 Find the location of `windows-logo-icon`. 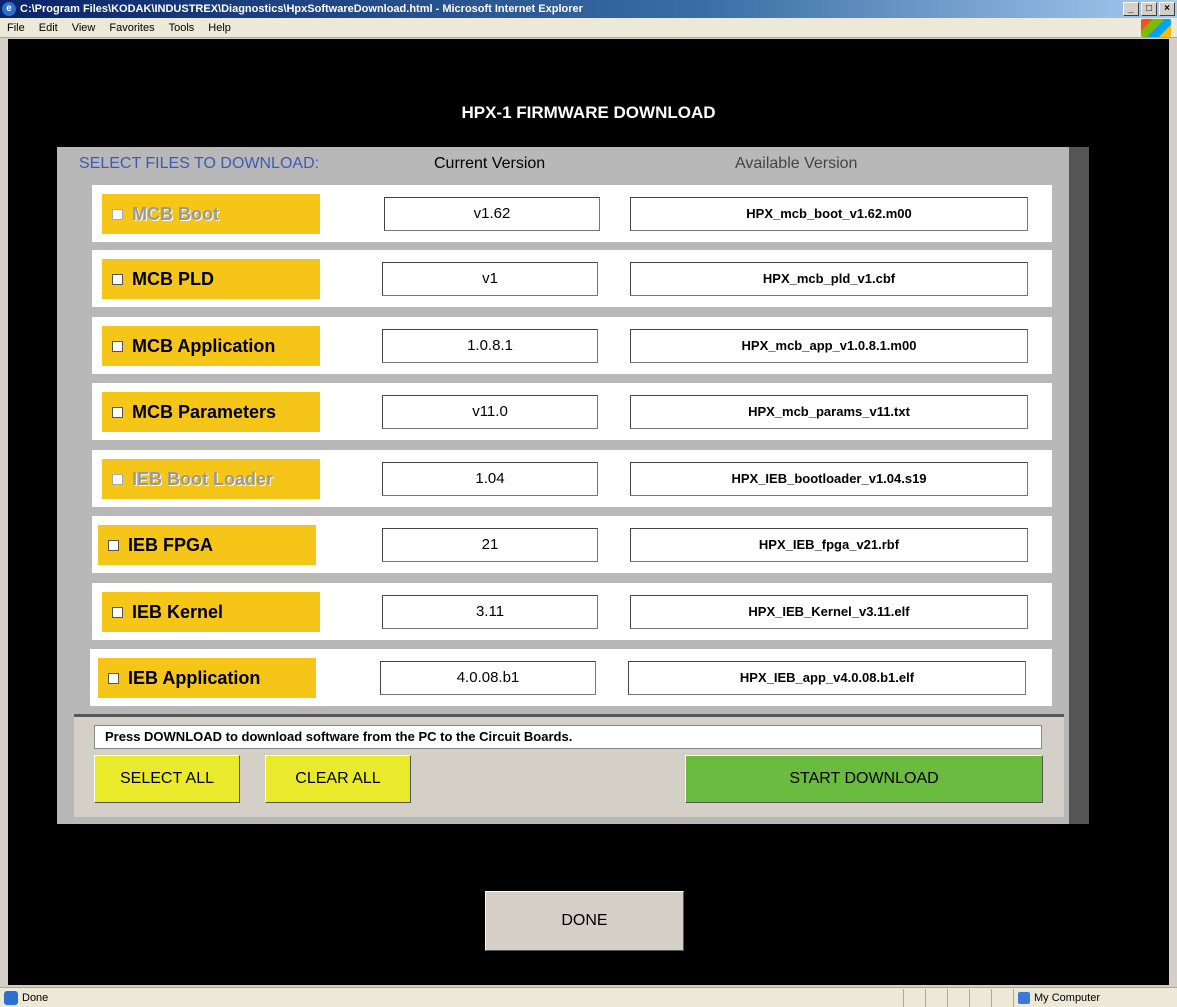

windows-logo-icon is located at coordinates (1156, 28).